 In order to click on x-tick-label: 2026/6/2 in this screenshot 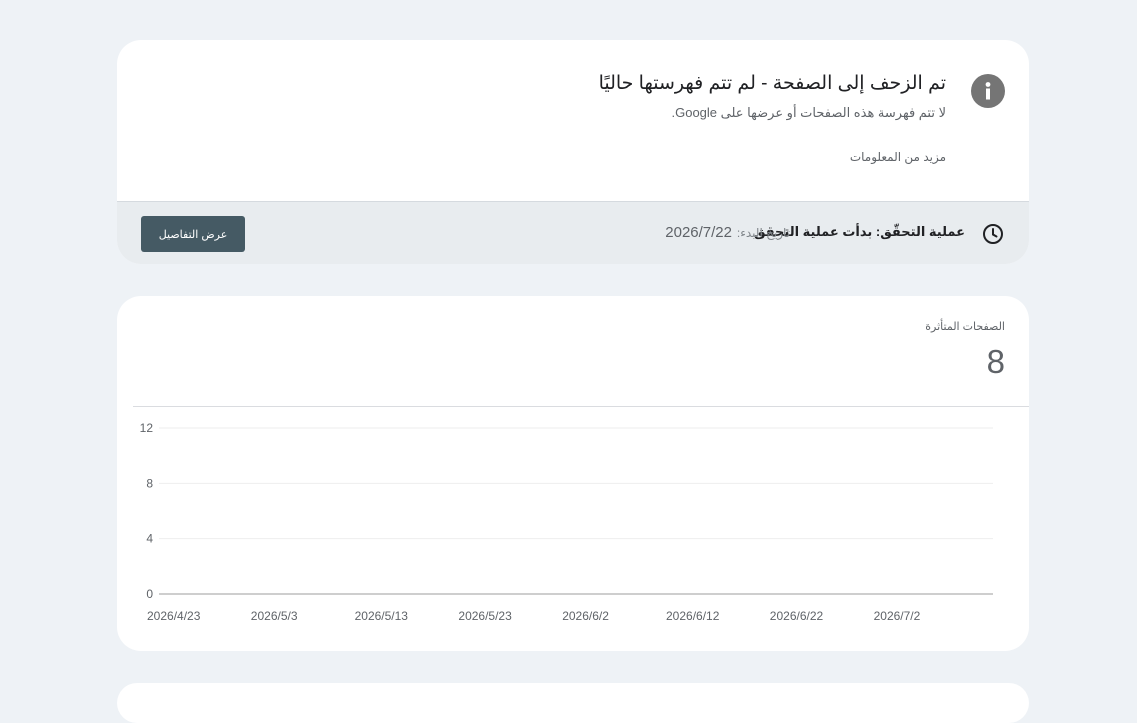, I will do `click(585, 616)`.